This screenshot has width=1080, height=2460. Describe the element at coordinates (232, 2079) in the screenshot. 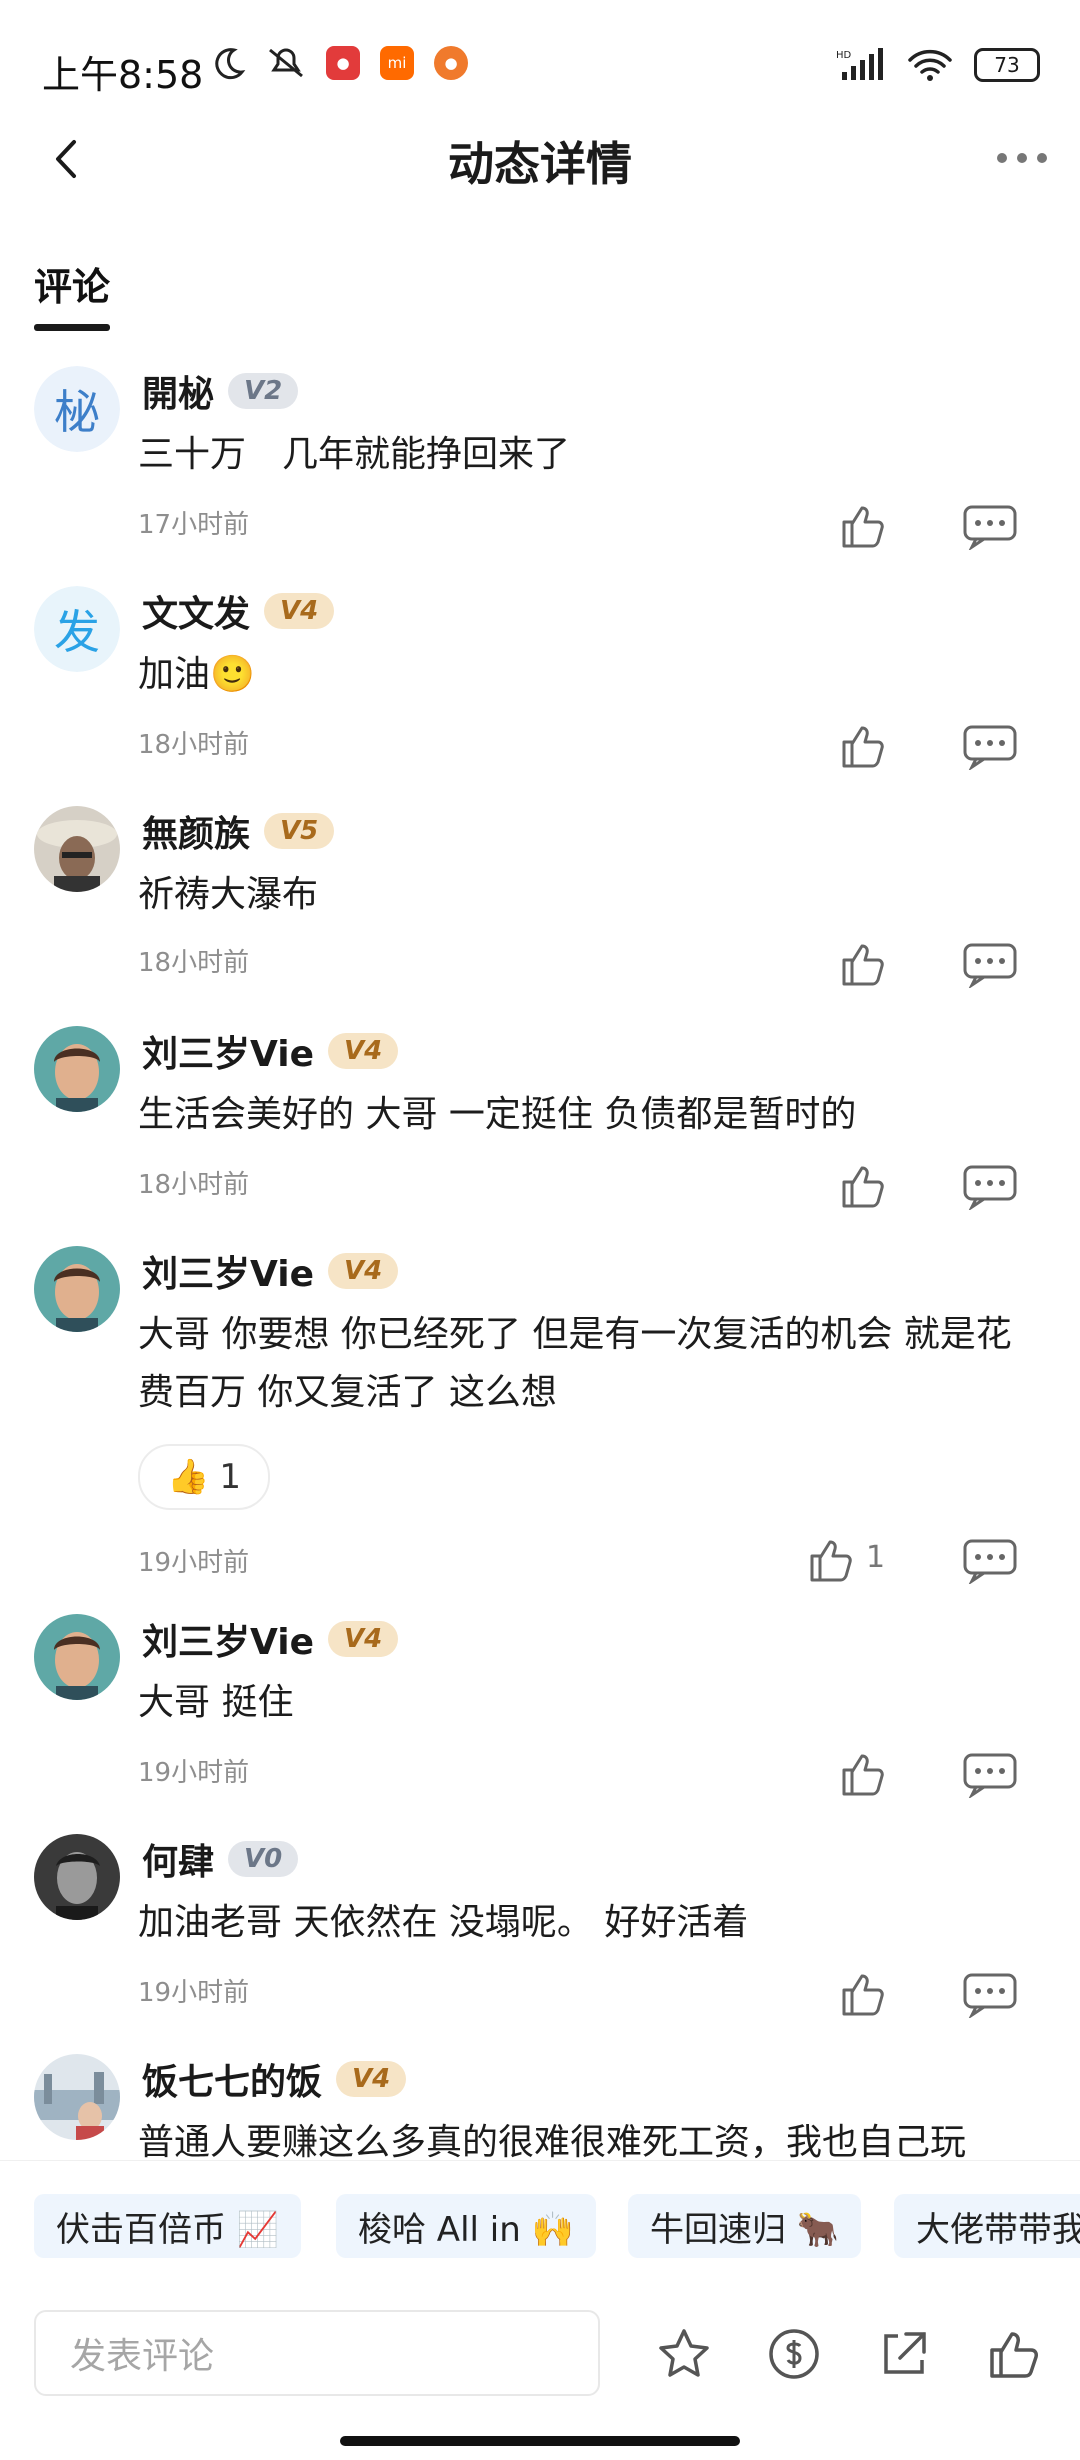

I see `commenter-name: 饭七七的饭` at that location.